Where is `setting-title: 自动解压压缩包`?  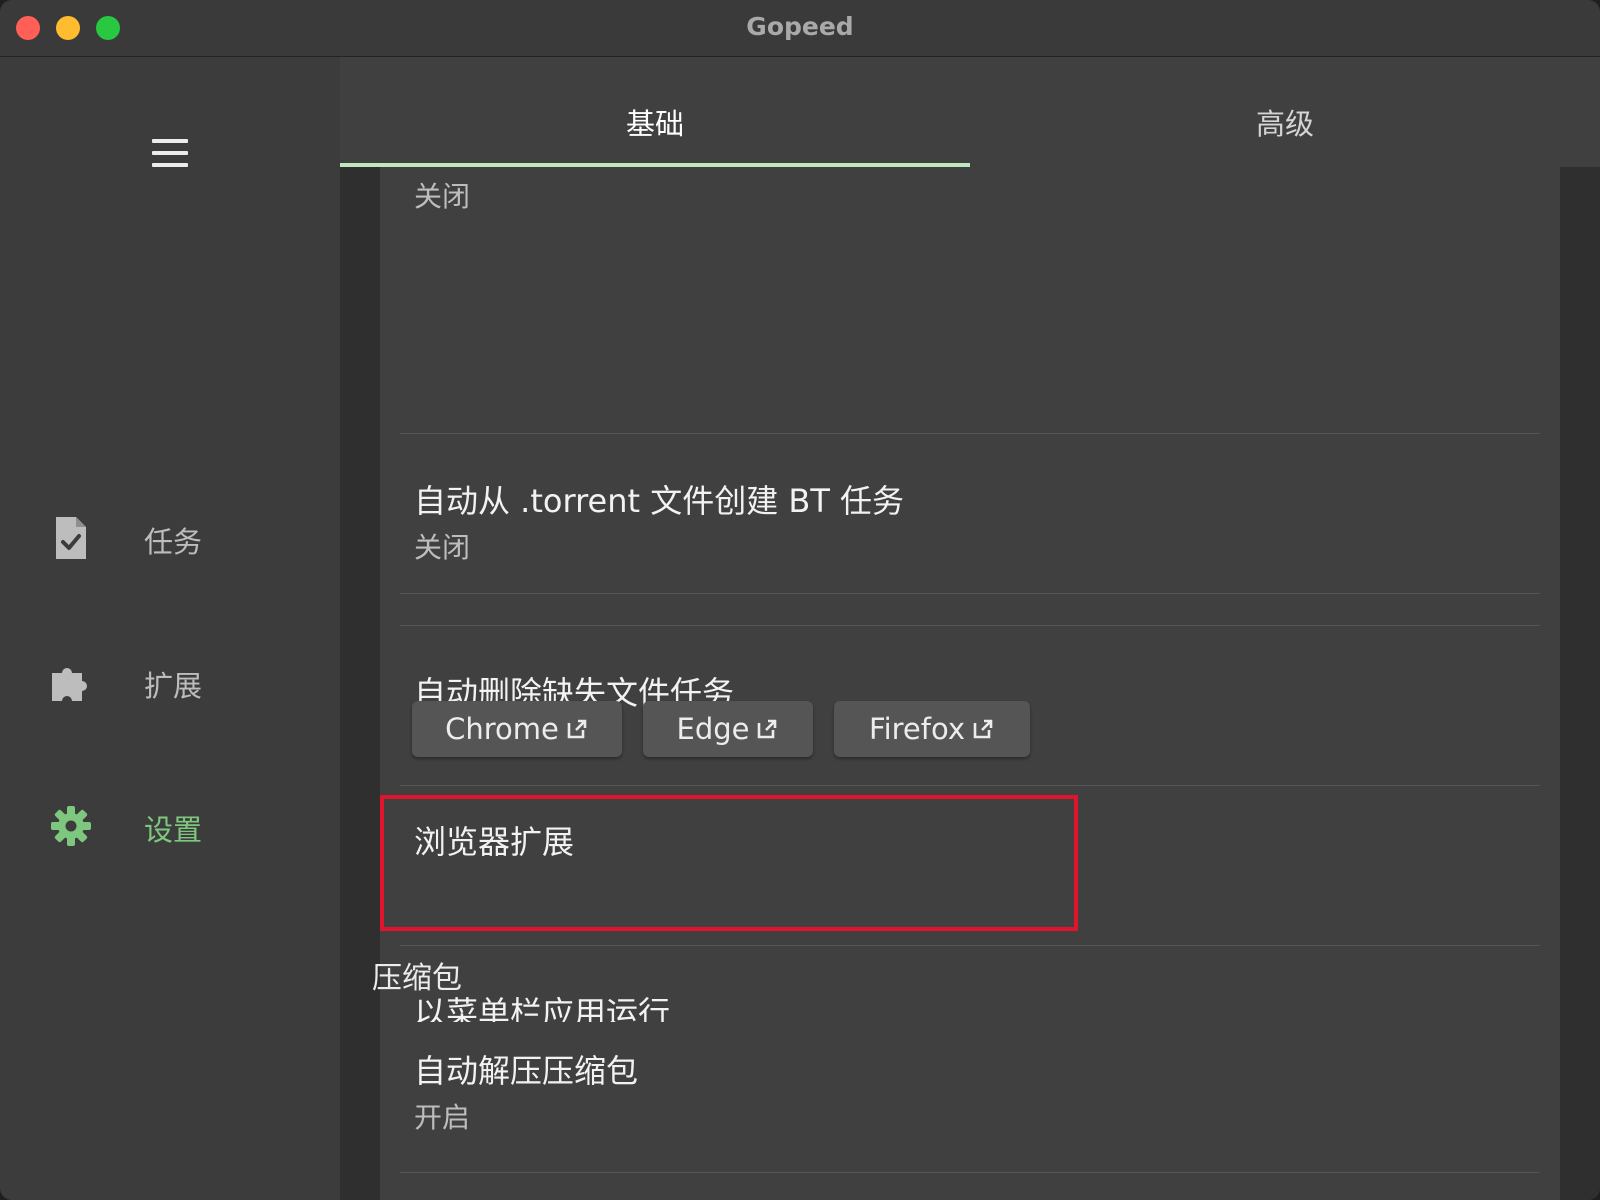 setting-title: 自动解压压缩包 is located at coordinates (526, 1071).